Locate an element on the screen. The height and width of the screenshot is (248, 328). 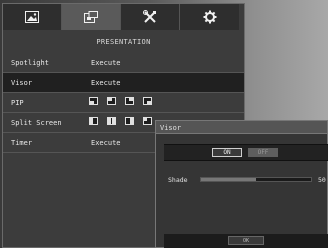
ok-button: OK is located at coordinates (246, 240).